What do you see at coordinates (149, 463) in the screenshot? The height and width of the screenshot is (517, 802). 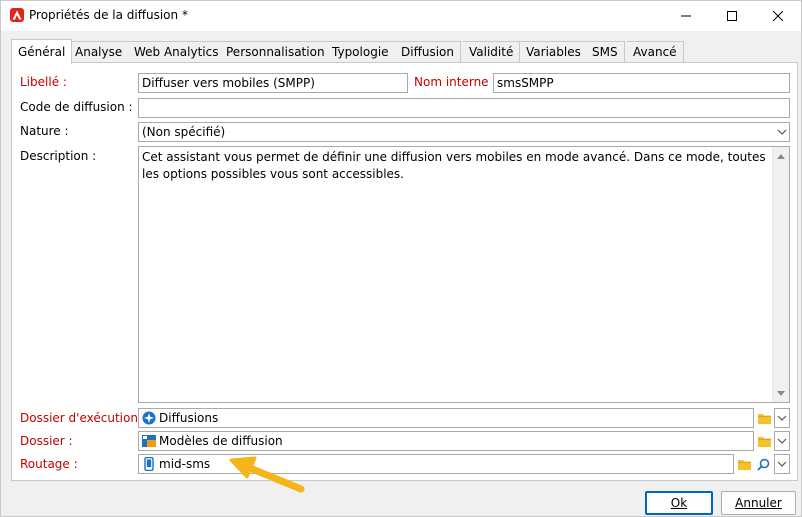 I see `mobile-phone-icon` at bounding box center [149, 463].